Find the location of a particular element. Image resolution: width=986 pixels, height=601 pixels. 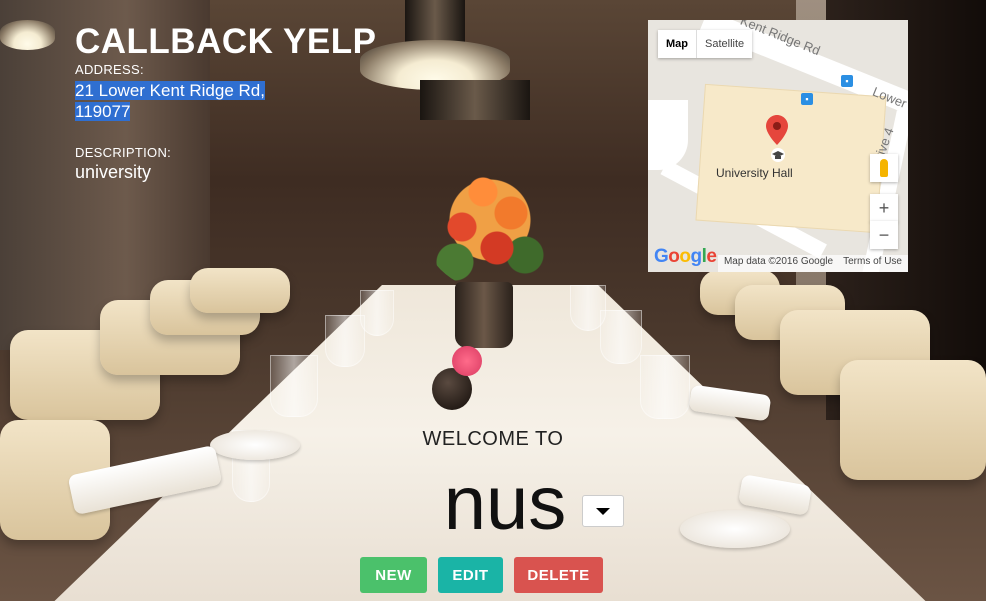

graduation-cap-icon is located at coordinates (778, 155).